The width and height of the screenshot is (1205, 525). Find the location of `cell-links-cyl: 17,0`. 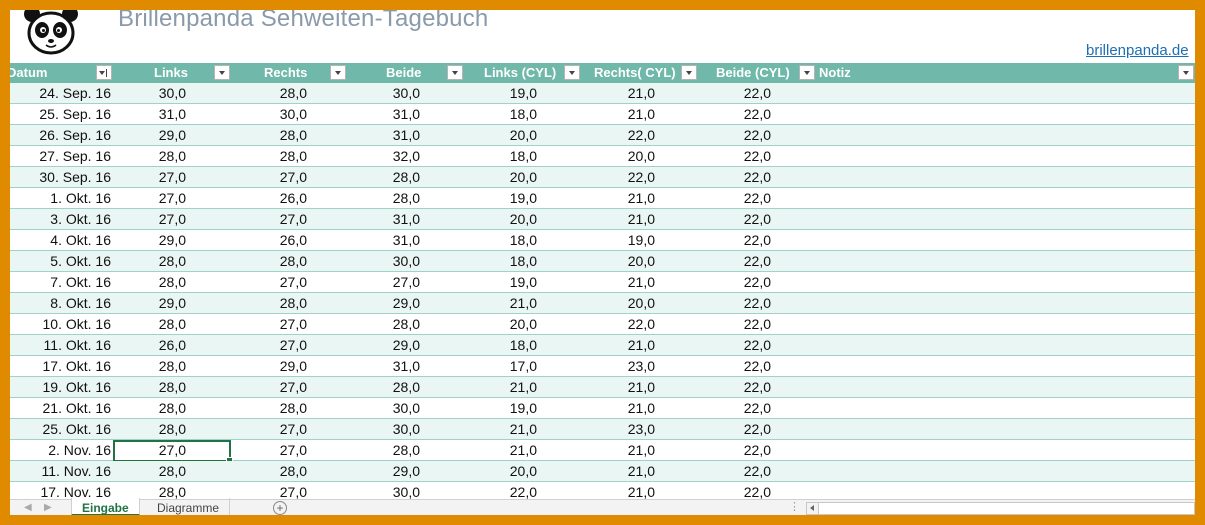

cell-links-cyl: 17,0 is located at coordinates (498, 366).